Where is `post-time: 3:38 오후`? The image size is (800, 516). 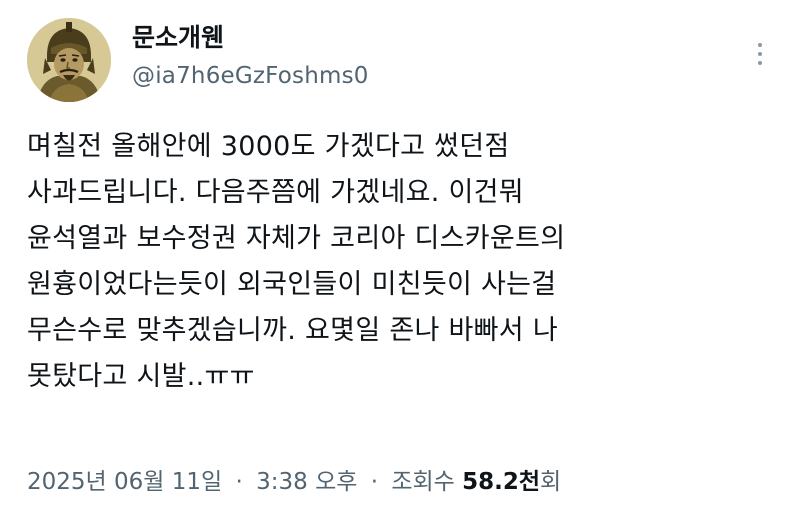
post-time: 3:38 오후 is located at coordinates (306, 482).